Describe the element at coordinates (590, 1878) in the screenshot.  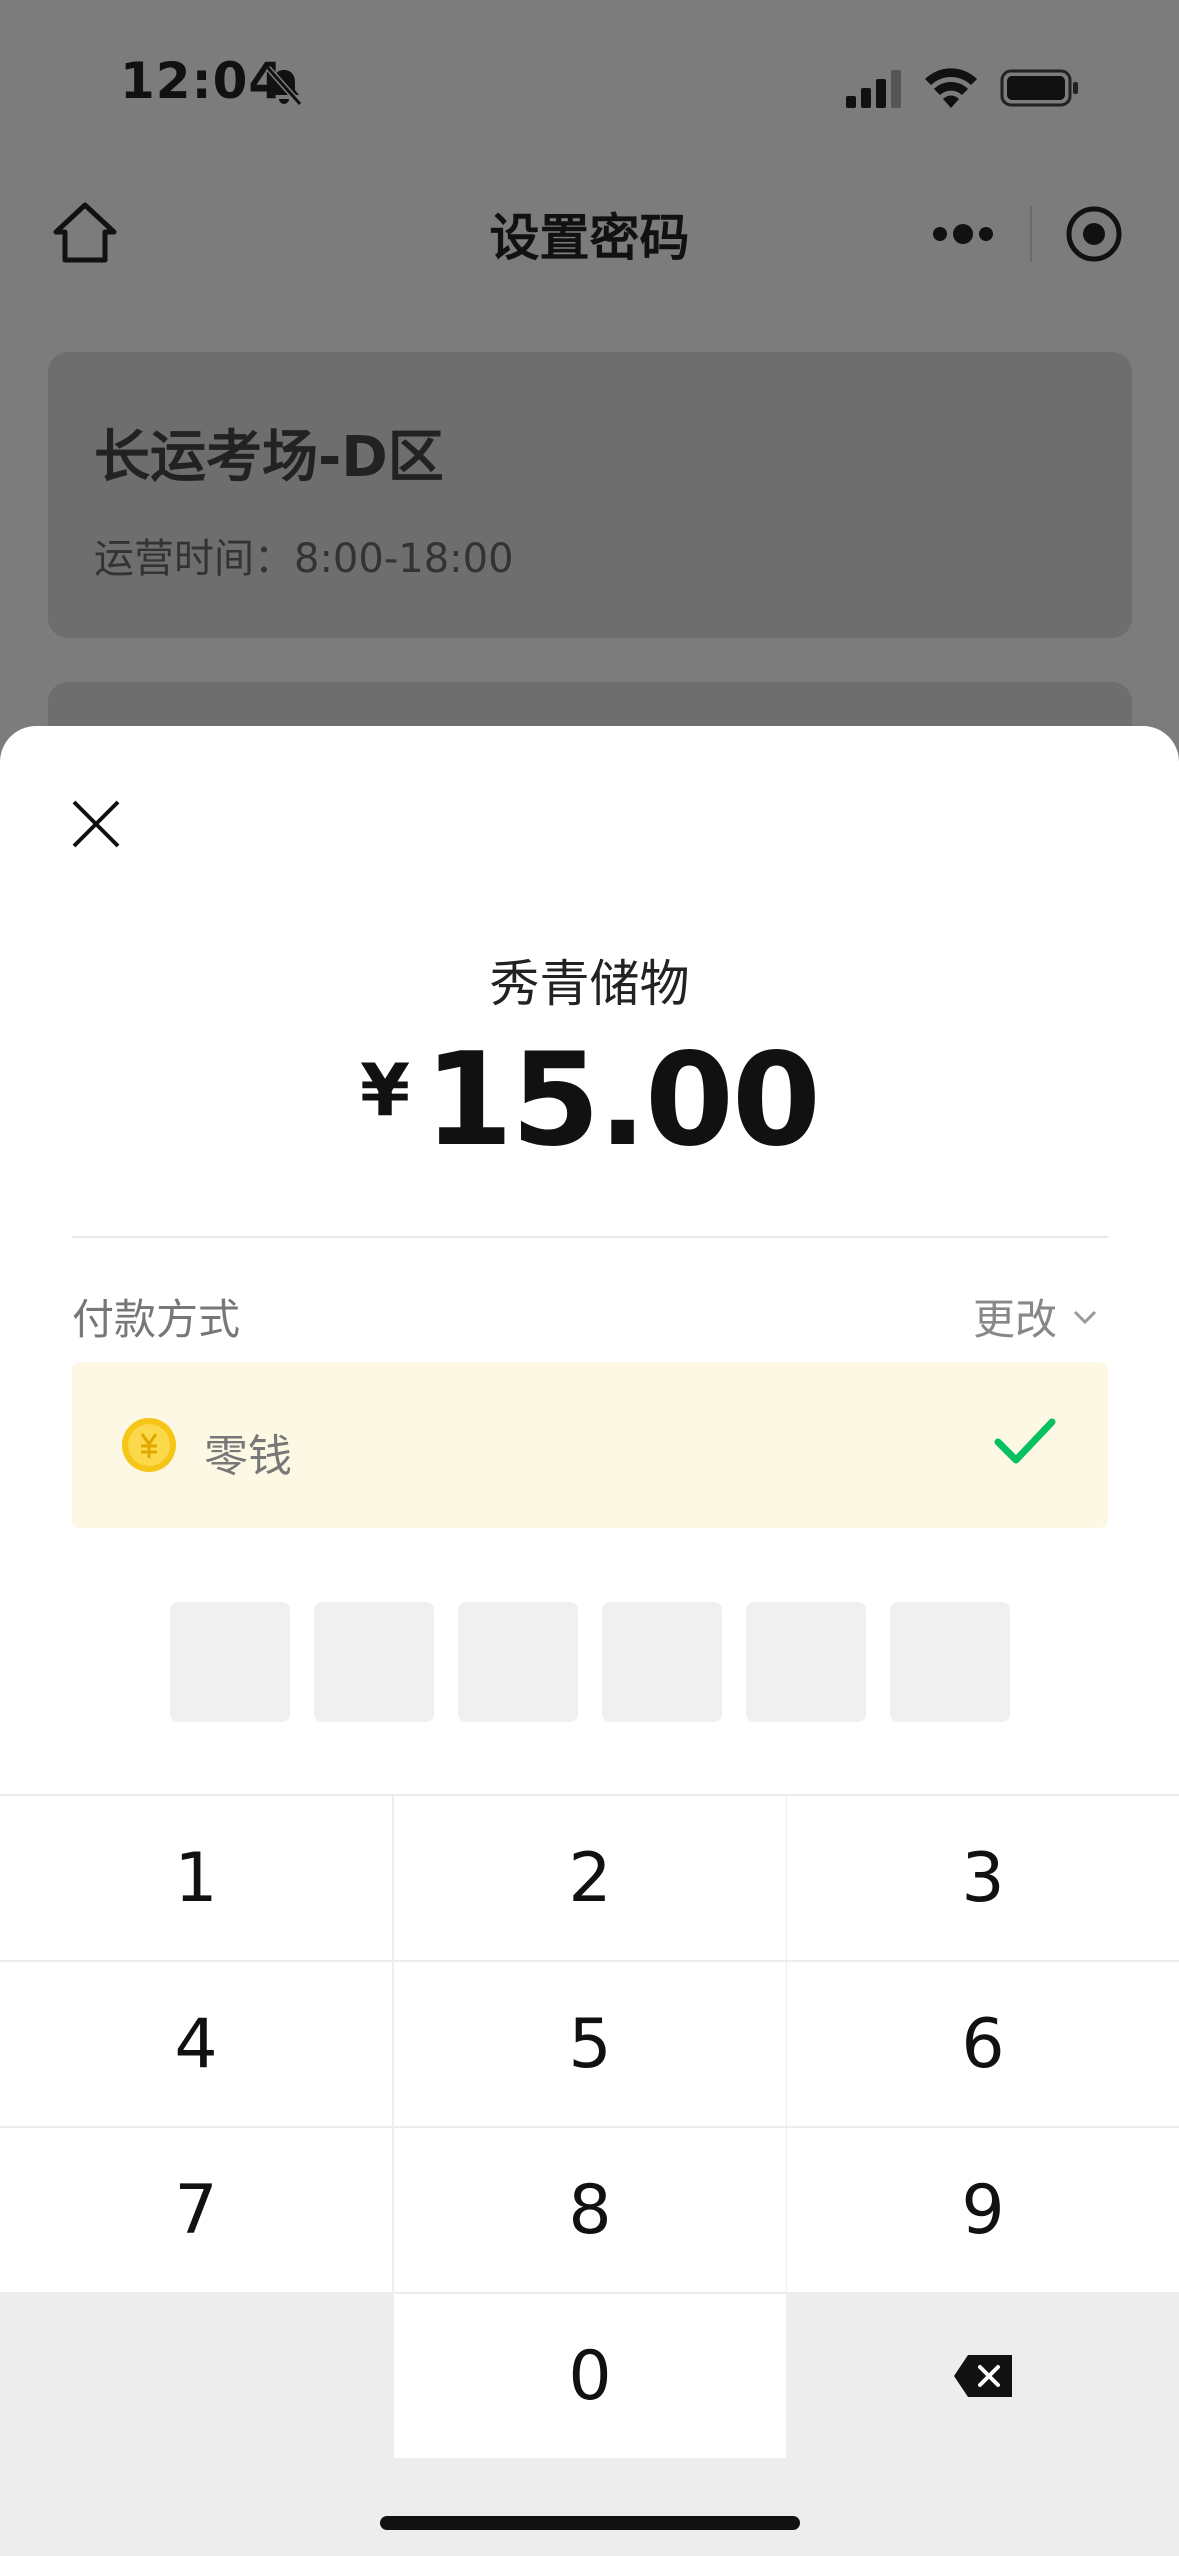
I see `key-2: 2` at that location.